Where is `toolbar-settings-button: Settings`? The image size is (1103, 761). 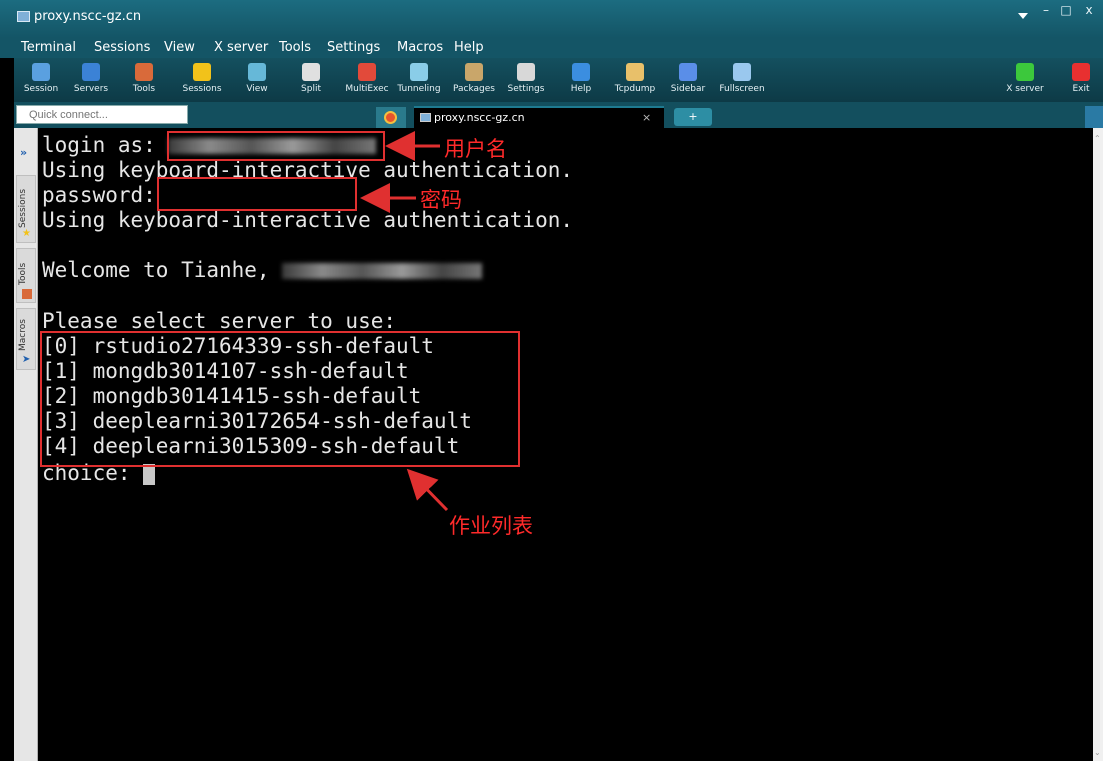 toolbar-settings-button: Settings is located at coordinates (526, 80).